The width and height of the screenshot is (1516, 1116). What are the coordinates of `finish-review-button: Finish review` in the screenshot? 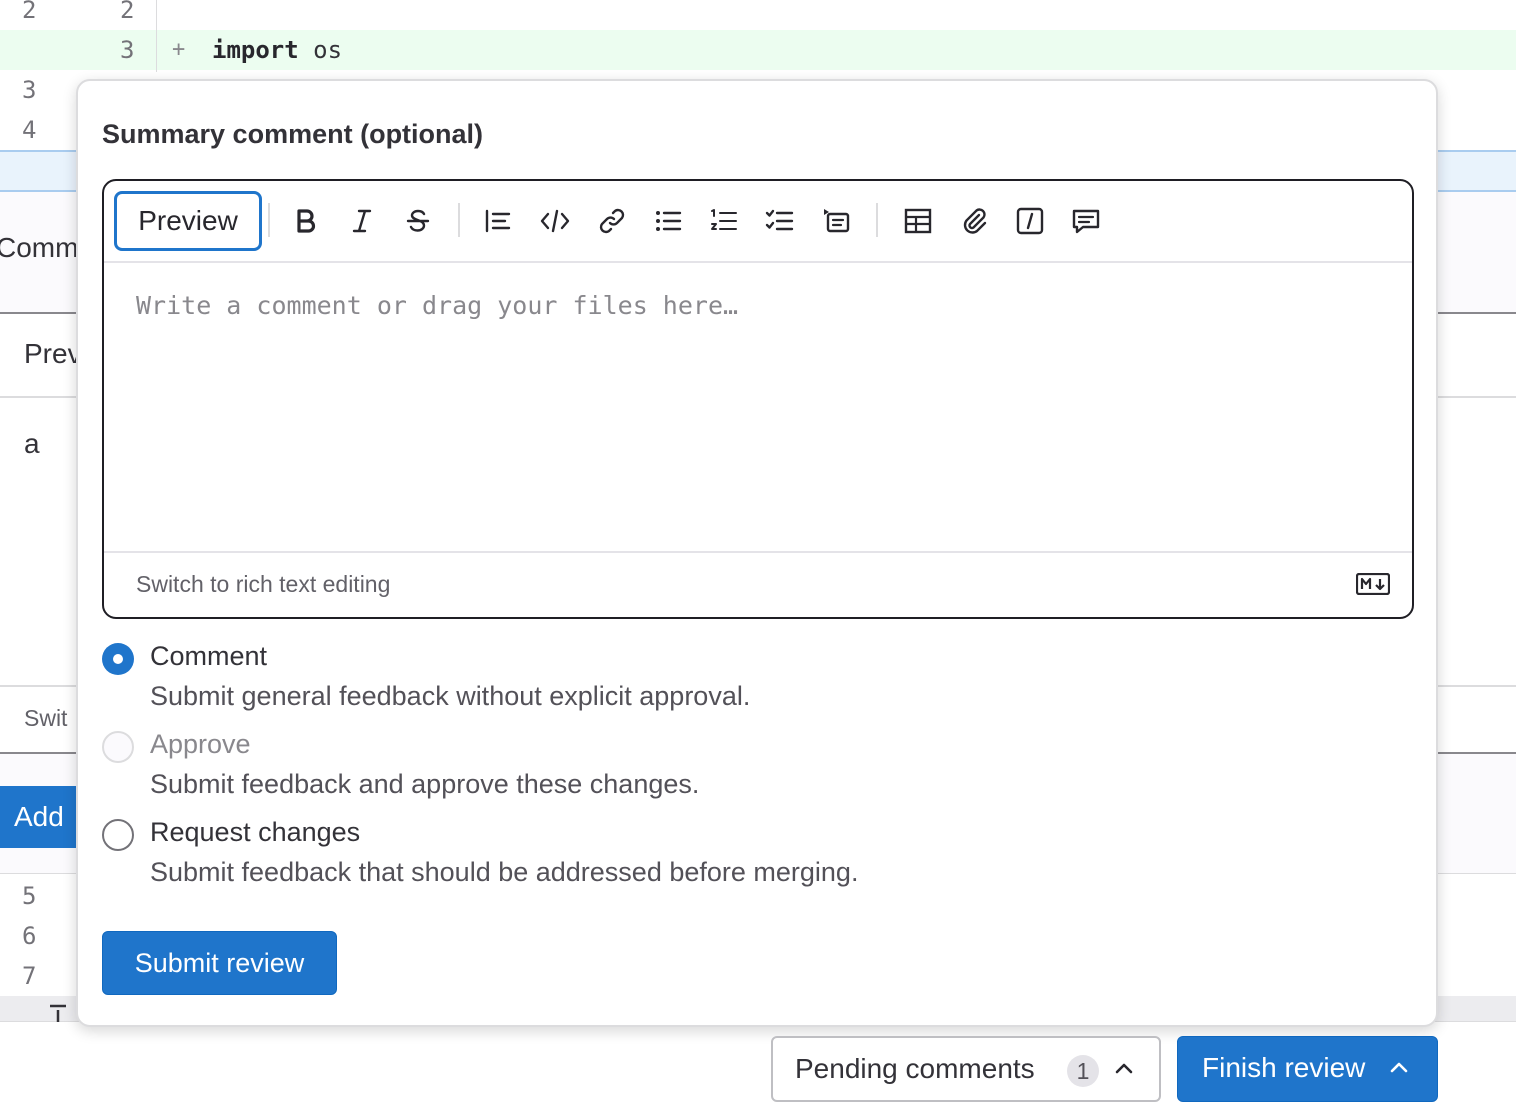 It's located at (1307, 1069).